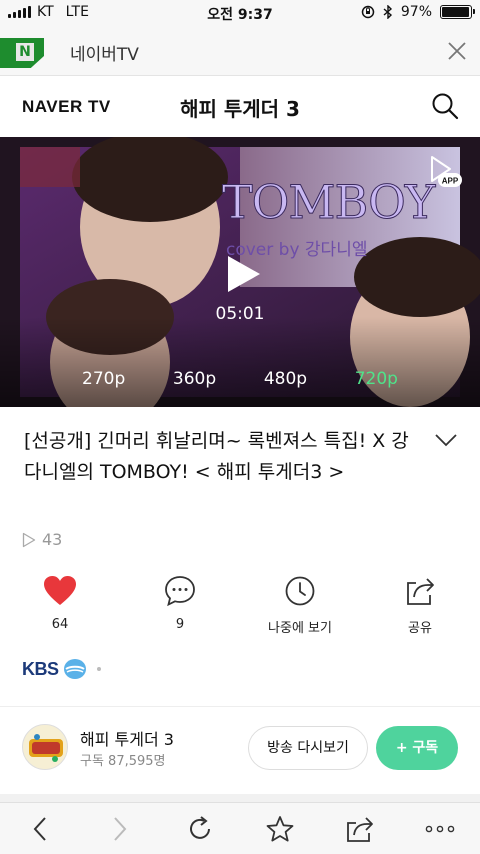 This screenshot has width=480, height=854. What do you see at coordinates (240, 798) in the screenshot?
I see `section-separator` at bounding box center [240, 798].